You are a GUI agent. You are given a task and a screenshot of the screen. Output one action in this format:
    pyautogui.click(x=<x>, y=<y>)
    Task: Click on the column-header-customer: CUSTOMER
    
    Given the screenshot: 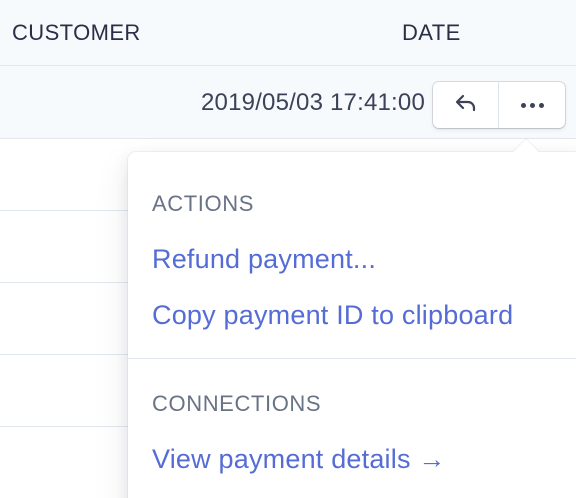 What is the action you would take?
    pyautogui.click(x=76, y=33)
    